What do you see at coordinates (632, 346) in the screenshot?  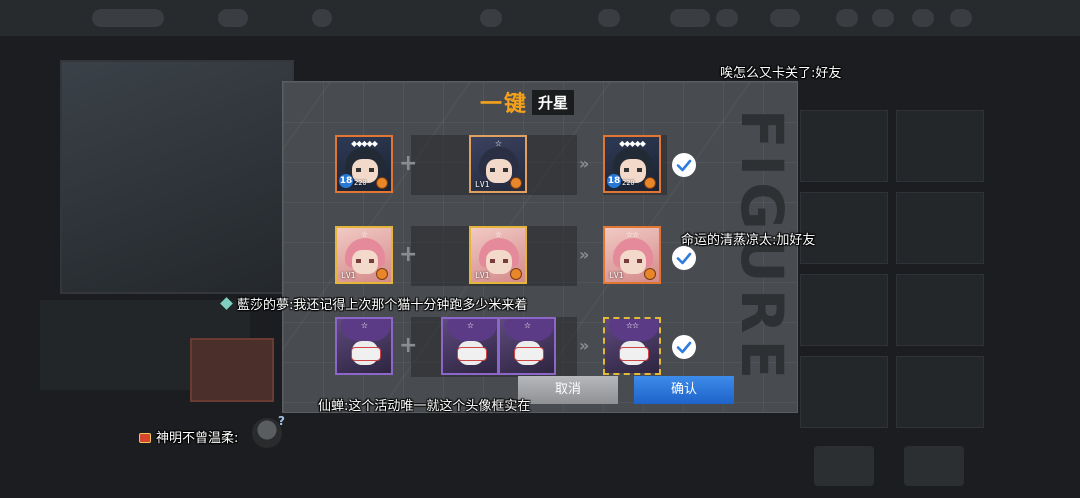 I see `result-card: ☆☆` at bounding box center [632, 346].